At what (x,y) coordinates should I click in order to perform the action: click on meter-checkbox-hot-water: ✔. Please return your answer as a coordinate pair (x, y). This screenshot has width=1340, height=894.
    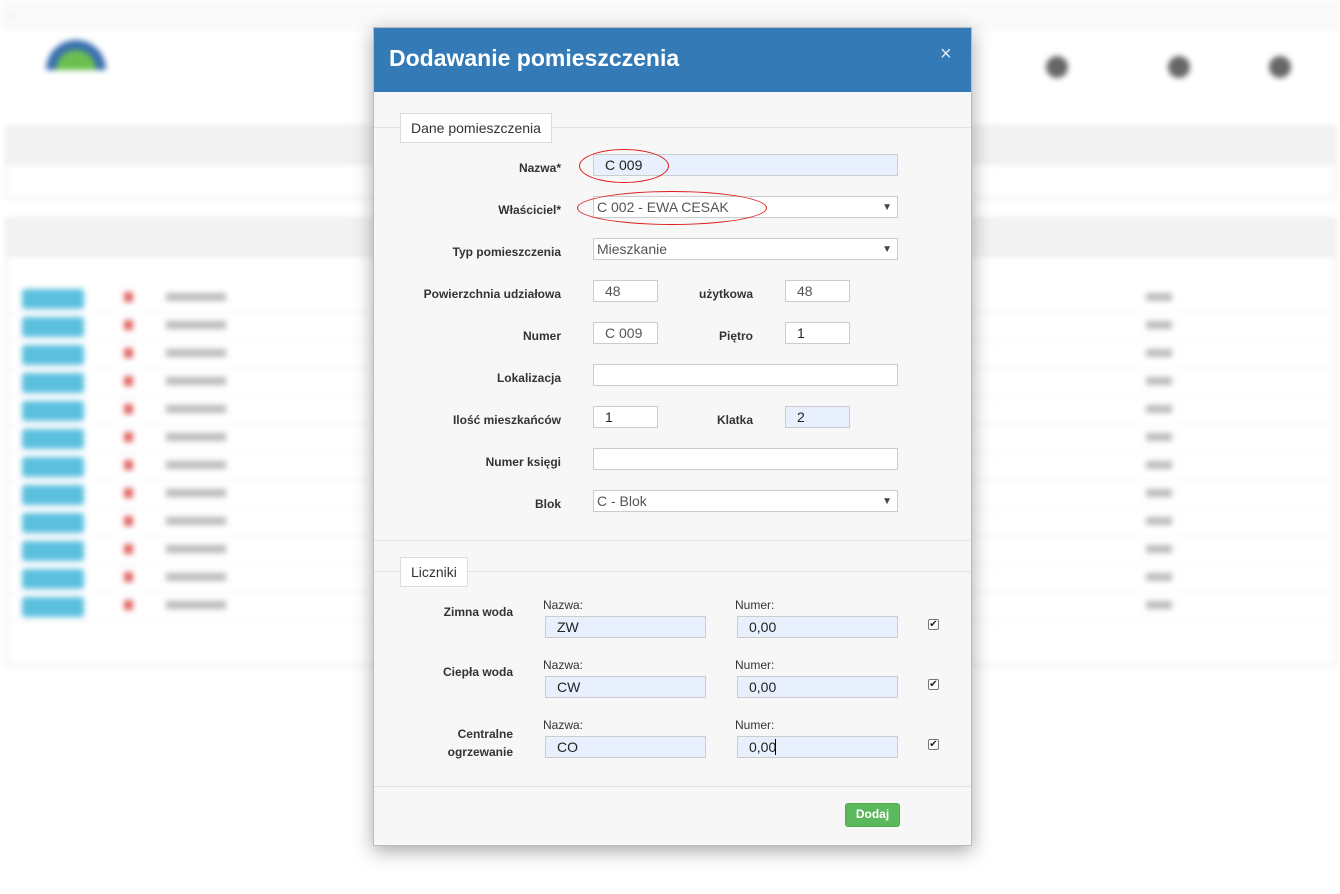
    Looking at the image, I should click on (933, 684).